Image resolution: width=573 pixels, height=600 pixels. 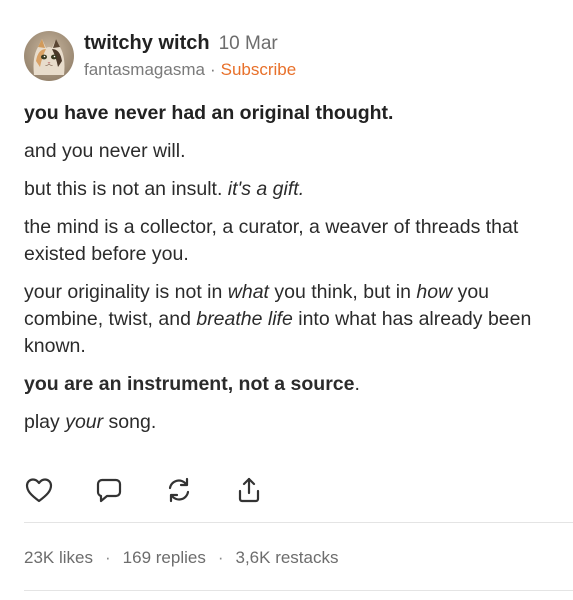 I want to click on likes-count: 23K likes, so click(x=58, y=558).